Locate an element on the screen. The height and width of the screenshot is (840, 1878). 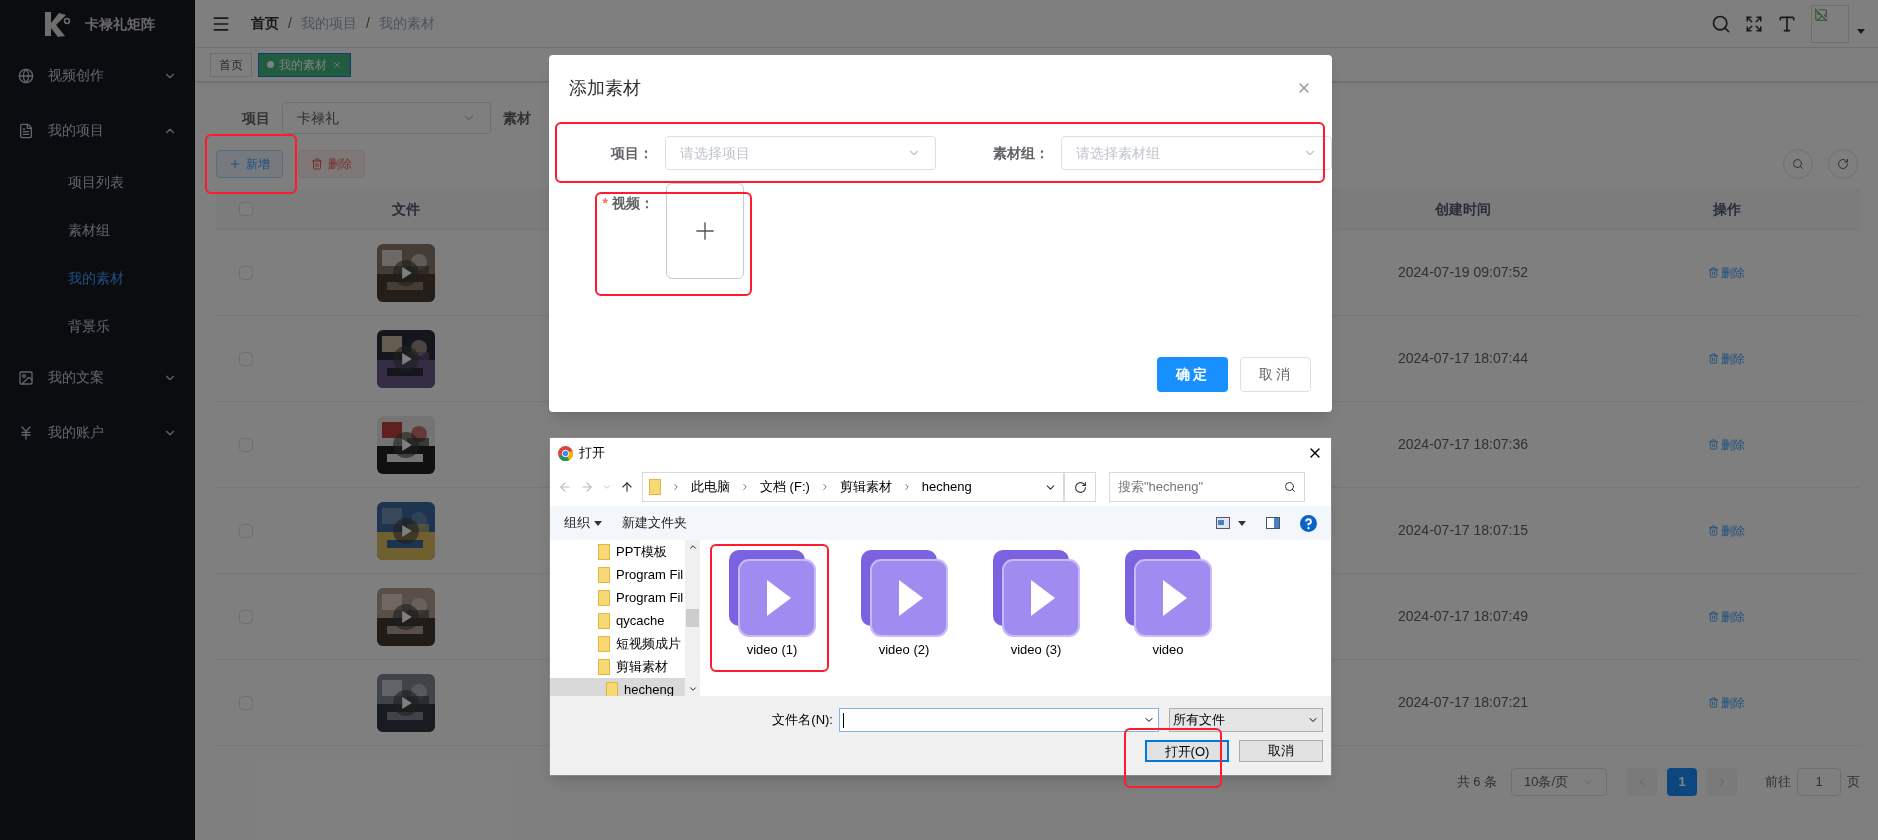
table-cell-text: 2024-07-17 18:07:44 is located at coordinates (1463, 358).